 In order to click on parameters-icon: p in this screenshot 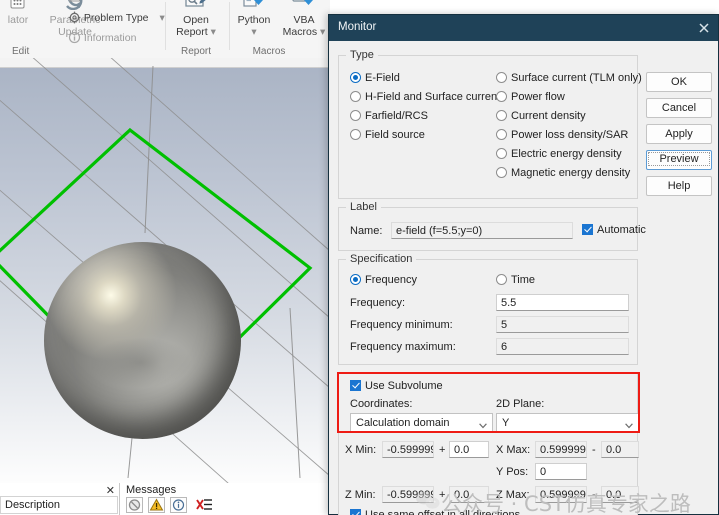, I will do `click(74, 3)`.